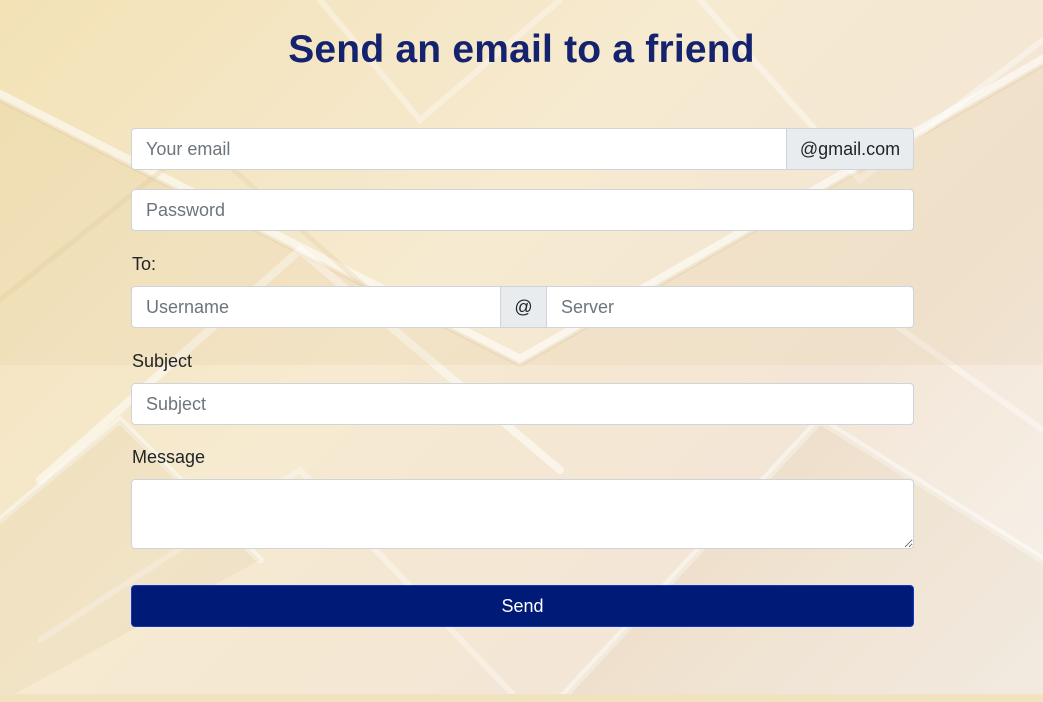 The image size is (1043, 702). What do you see at coordinates (522, 404) in the screenshot?
I see `subject-input` at bounding box center [522, 404].